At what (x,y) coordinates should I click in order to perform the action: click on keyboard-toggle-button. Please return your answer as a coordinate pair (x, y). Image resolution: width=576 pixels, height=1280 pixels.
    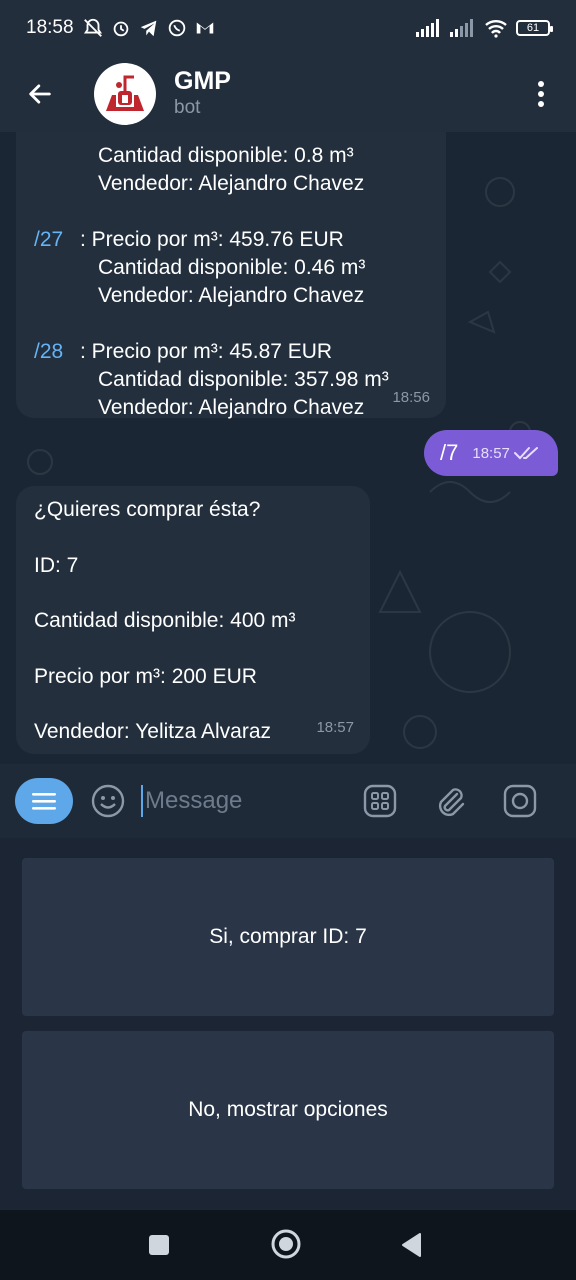
    Looking at the image, I should click on (380, 801).